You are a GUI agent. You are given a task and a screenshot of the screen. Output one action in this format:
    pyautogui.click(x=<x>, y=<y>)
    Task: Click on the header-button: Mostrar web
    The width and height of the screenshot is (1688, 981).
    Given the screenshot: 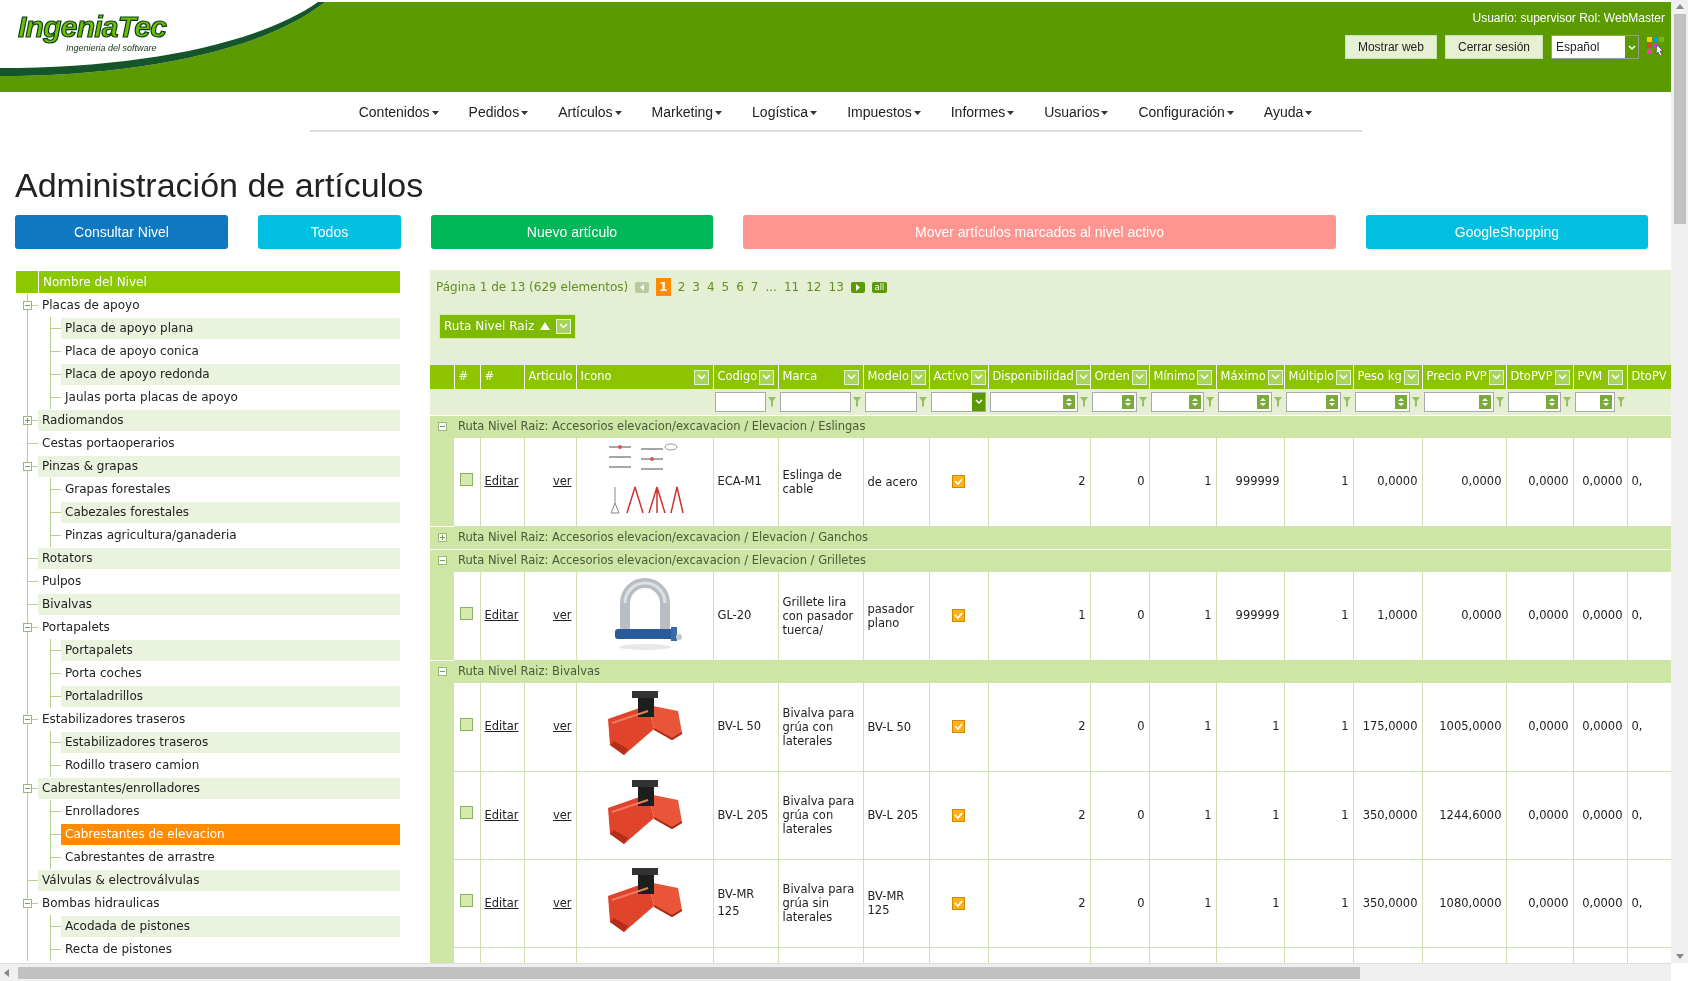 What is the action you would take?
    pyautogui.click(x=1390, y=47)
    